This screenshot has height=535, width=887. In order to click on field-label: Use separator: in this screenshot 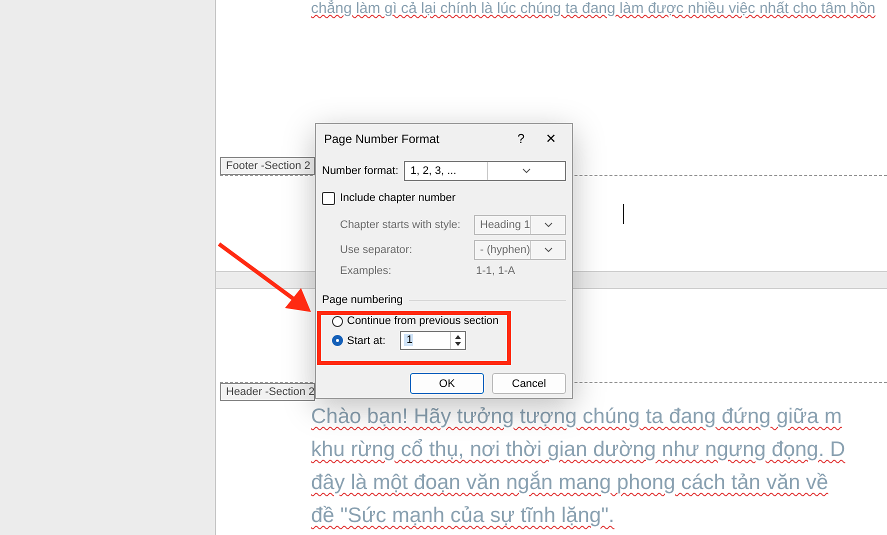, I will do `click(377, 250)`.